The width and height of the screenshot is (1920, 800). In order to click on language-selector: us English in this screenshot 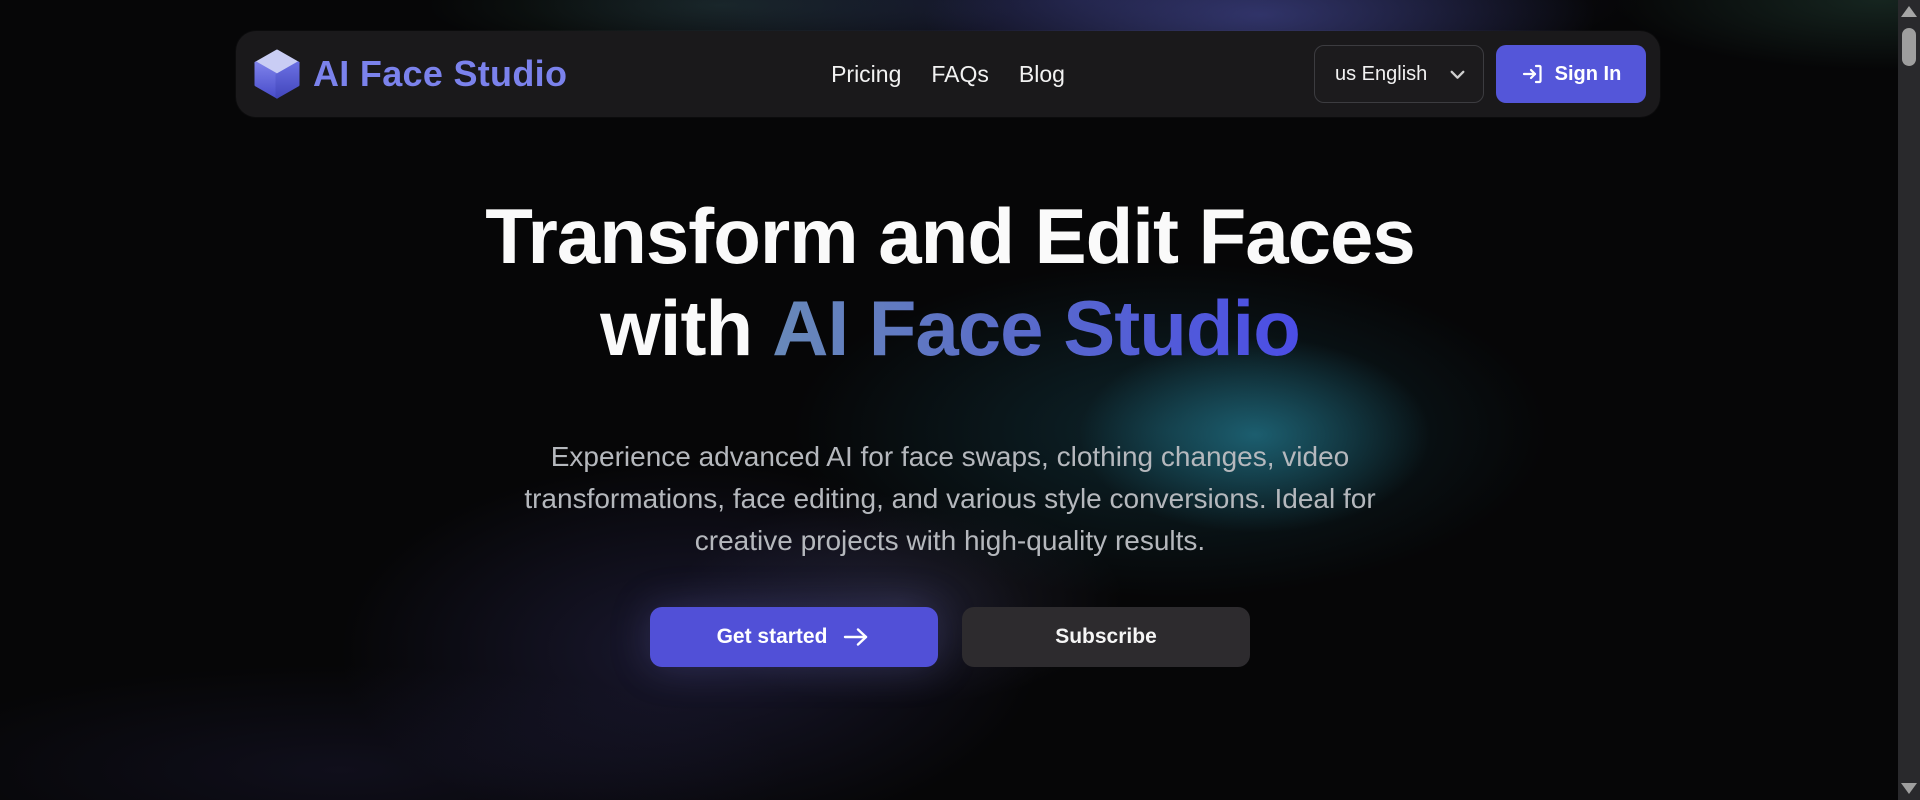, I will do `click(1399, 74)`.